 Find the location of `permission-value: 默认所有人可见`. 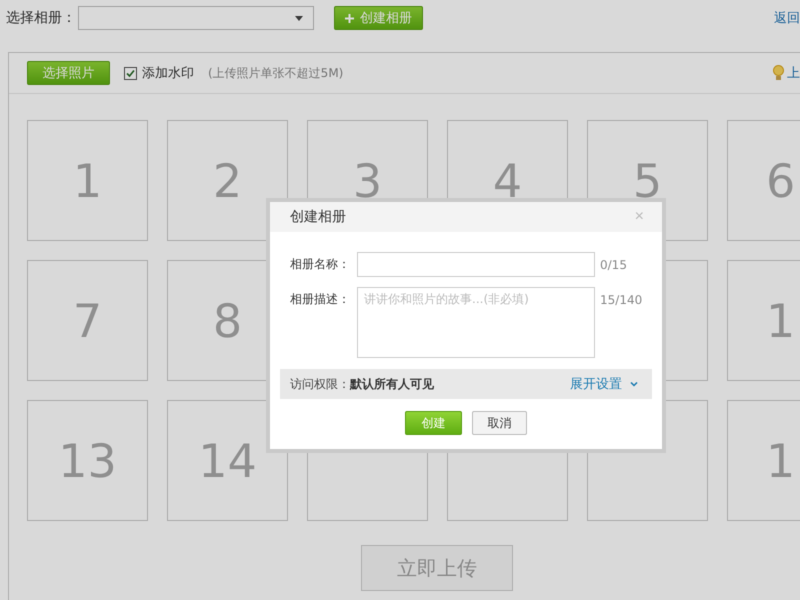

permission-value: 默认所有人可见 is located at coordinates (392, 384).